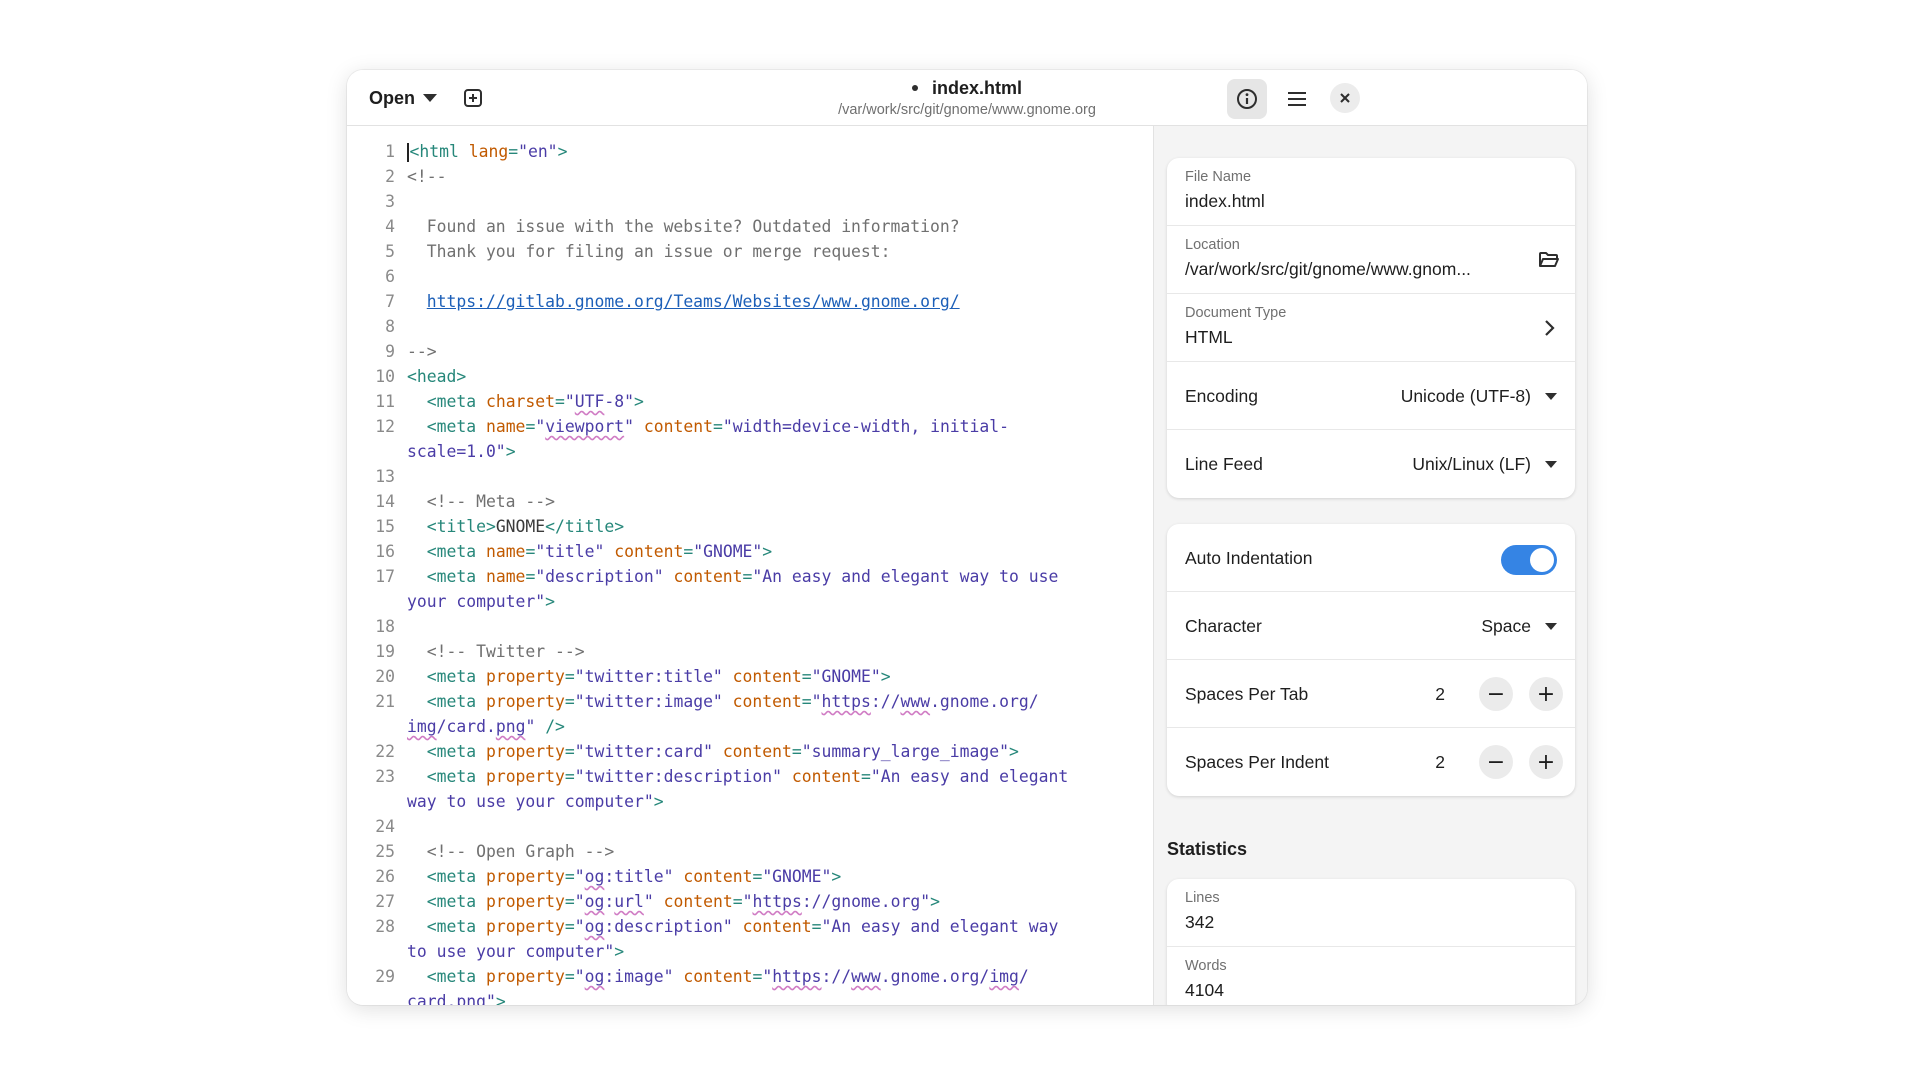  I want to click on open-folder-button, so click(1549, 260).